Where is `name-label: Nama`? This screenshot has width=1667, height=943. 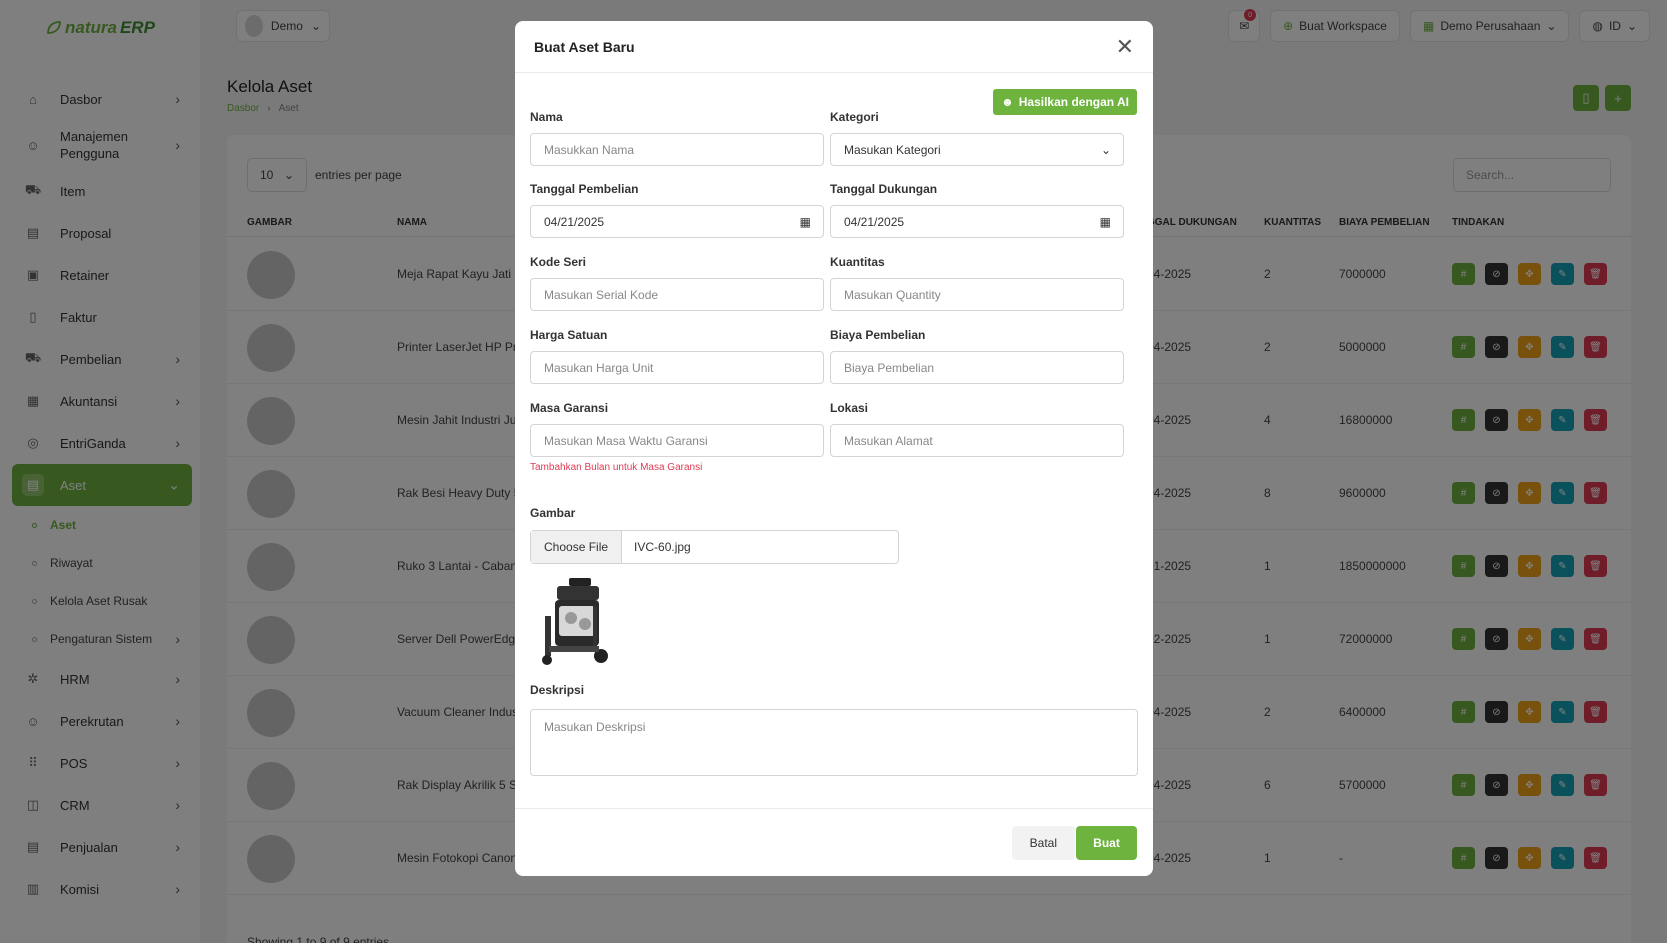
name-label: Nama is located at coordinates (546, 117).